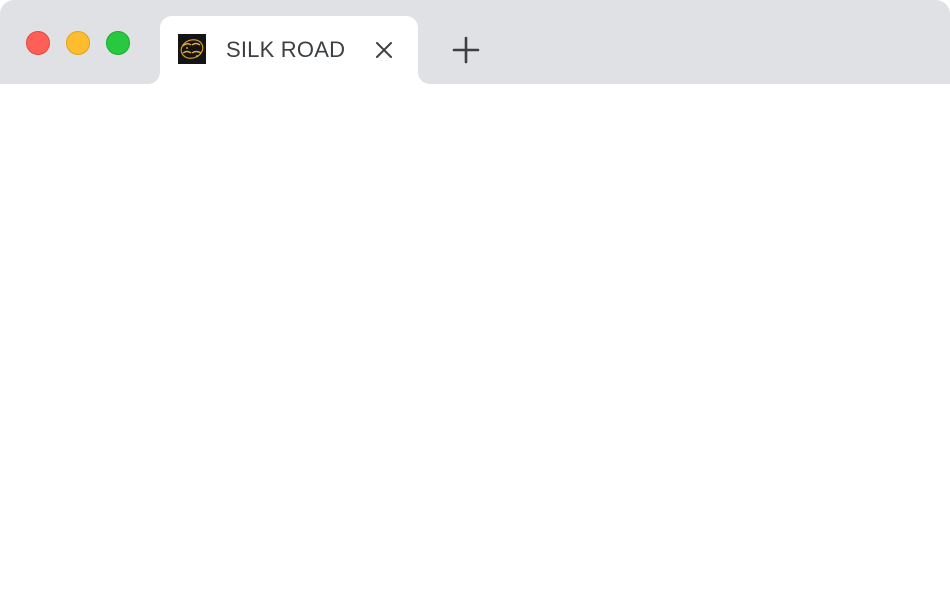 This screenshot has height=600, width=950. Describe the element at coordinates (78, 43) in the screenshot. I see `window-minimize-button` at that location.